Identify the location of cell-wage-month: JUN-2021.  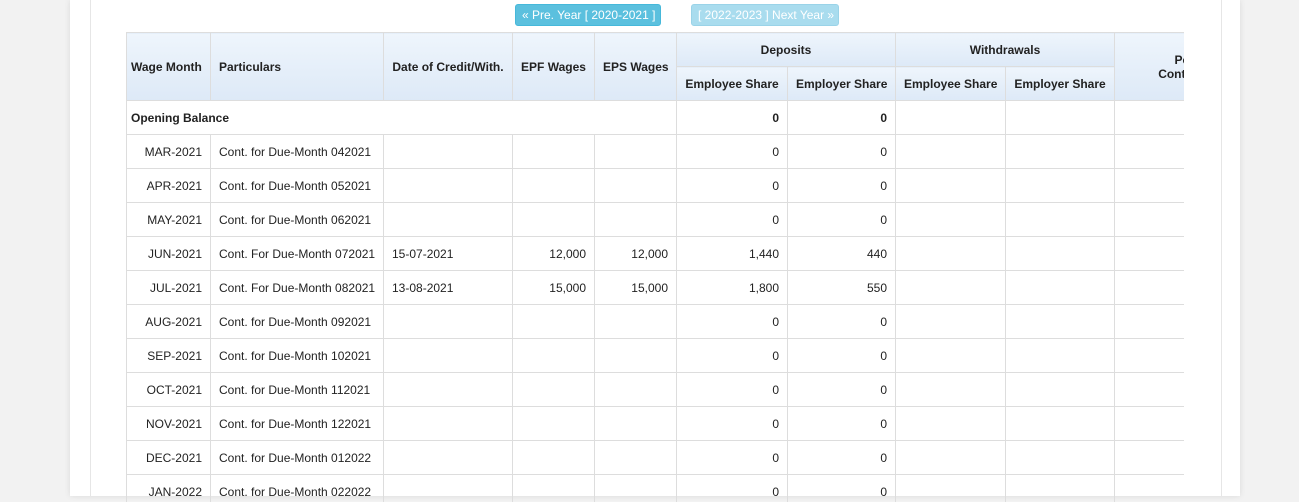
(169, 254).